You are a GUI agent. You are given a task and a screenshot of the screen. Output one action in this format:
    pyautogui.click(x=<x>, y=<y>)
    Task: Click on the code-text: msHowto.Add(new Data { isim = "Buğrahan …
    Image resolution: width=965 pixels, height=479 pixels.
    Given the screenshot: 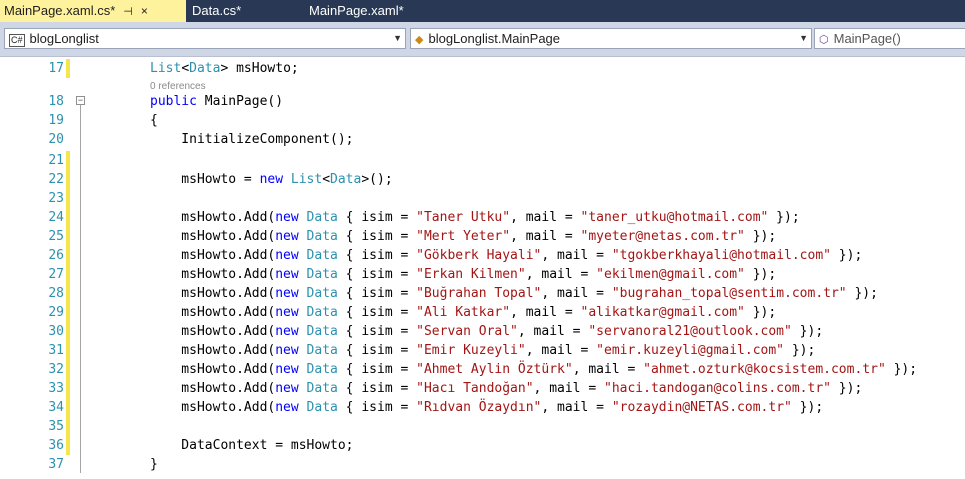 What is the action you would take?
    pyautogui.click(x=514, y=293)
    